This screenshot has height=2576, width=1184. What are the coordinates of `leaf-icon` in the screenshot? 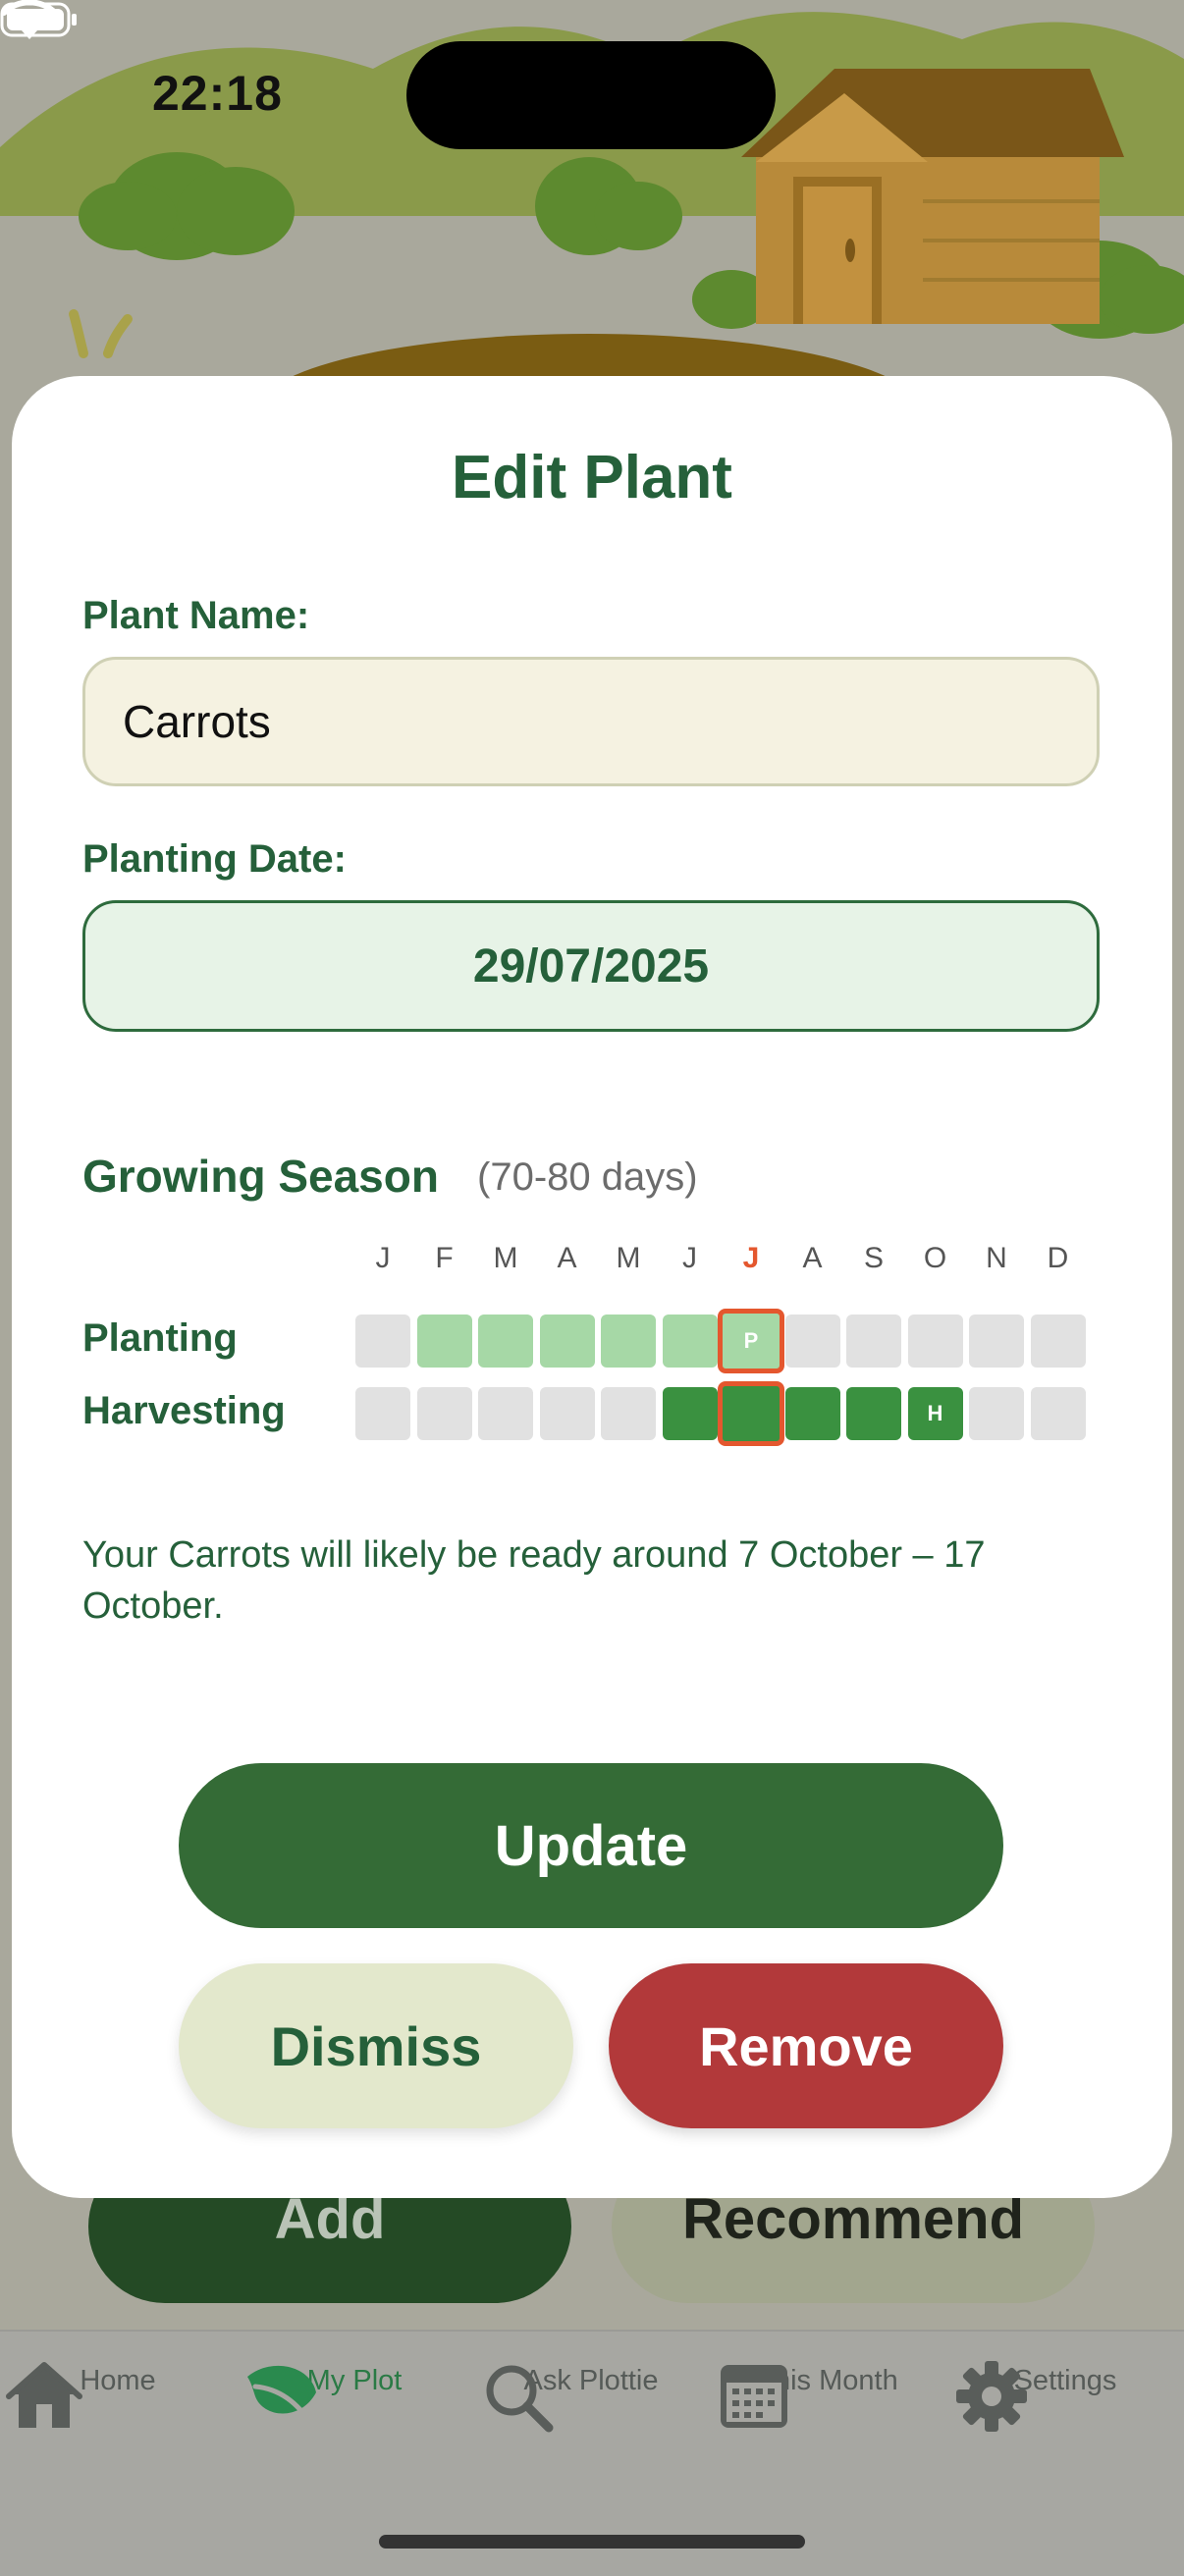 It's located at (281, 2397).